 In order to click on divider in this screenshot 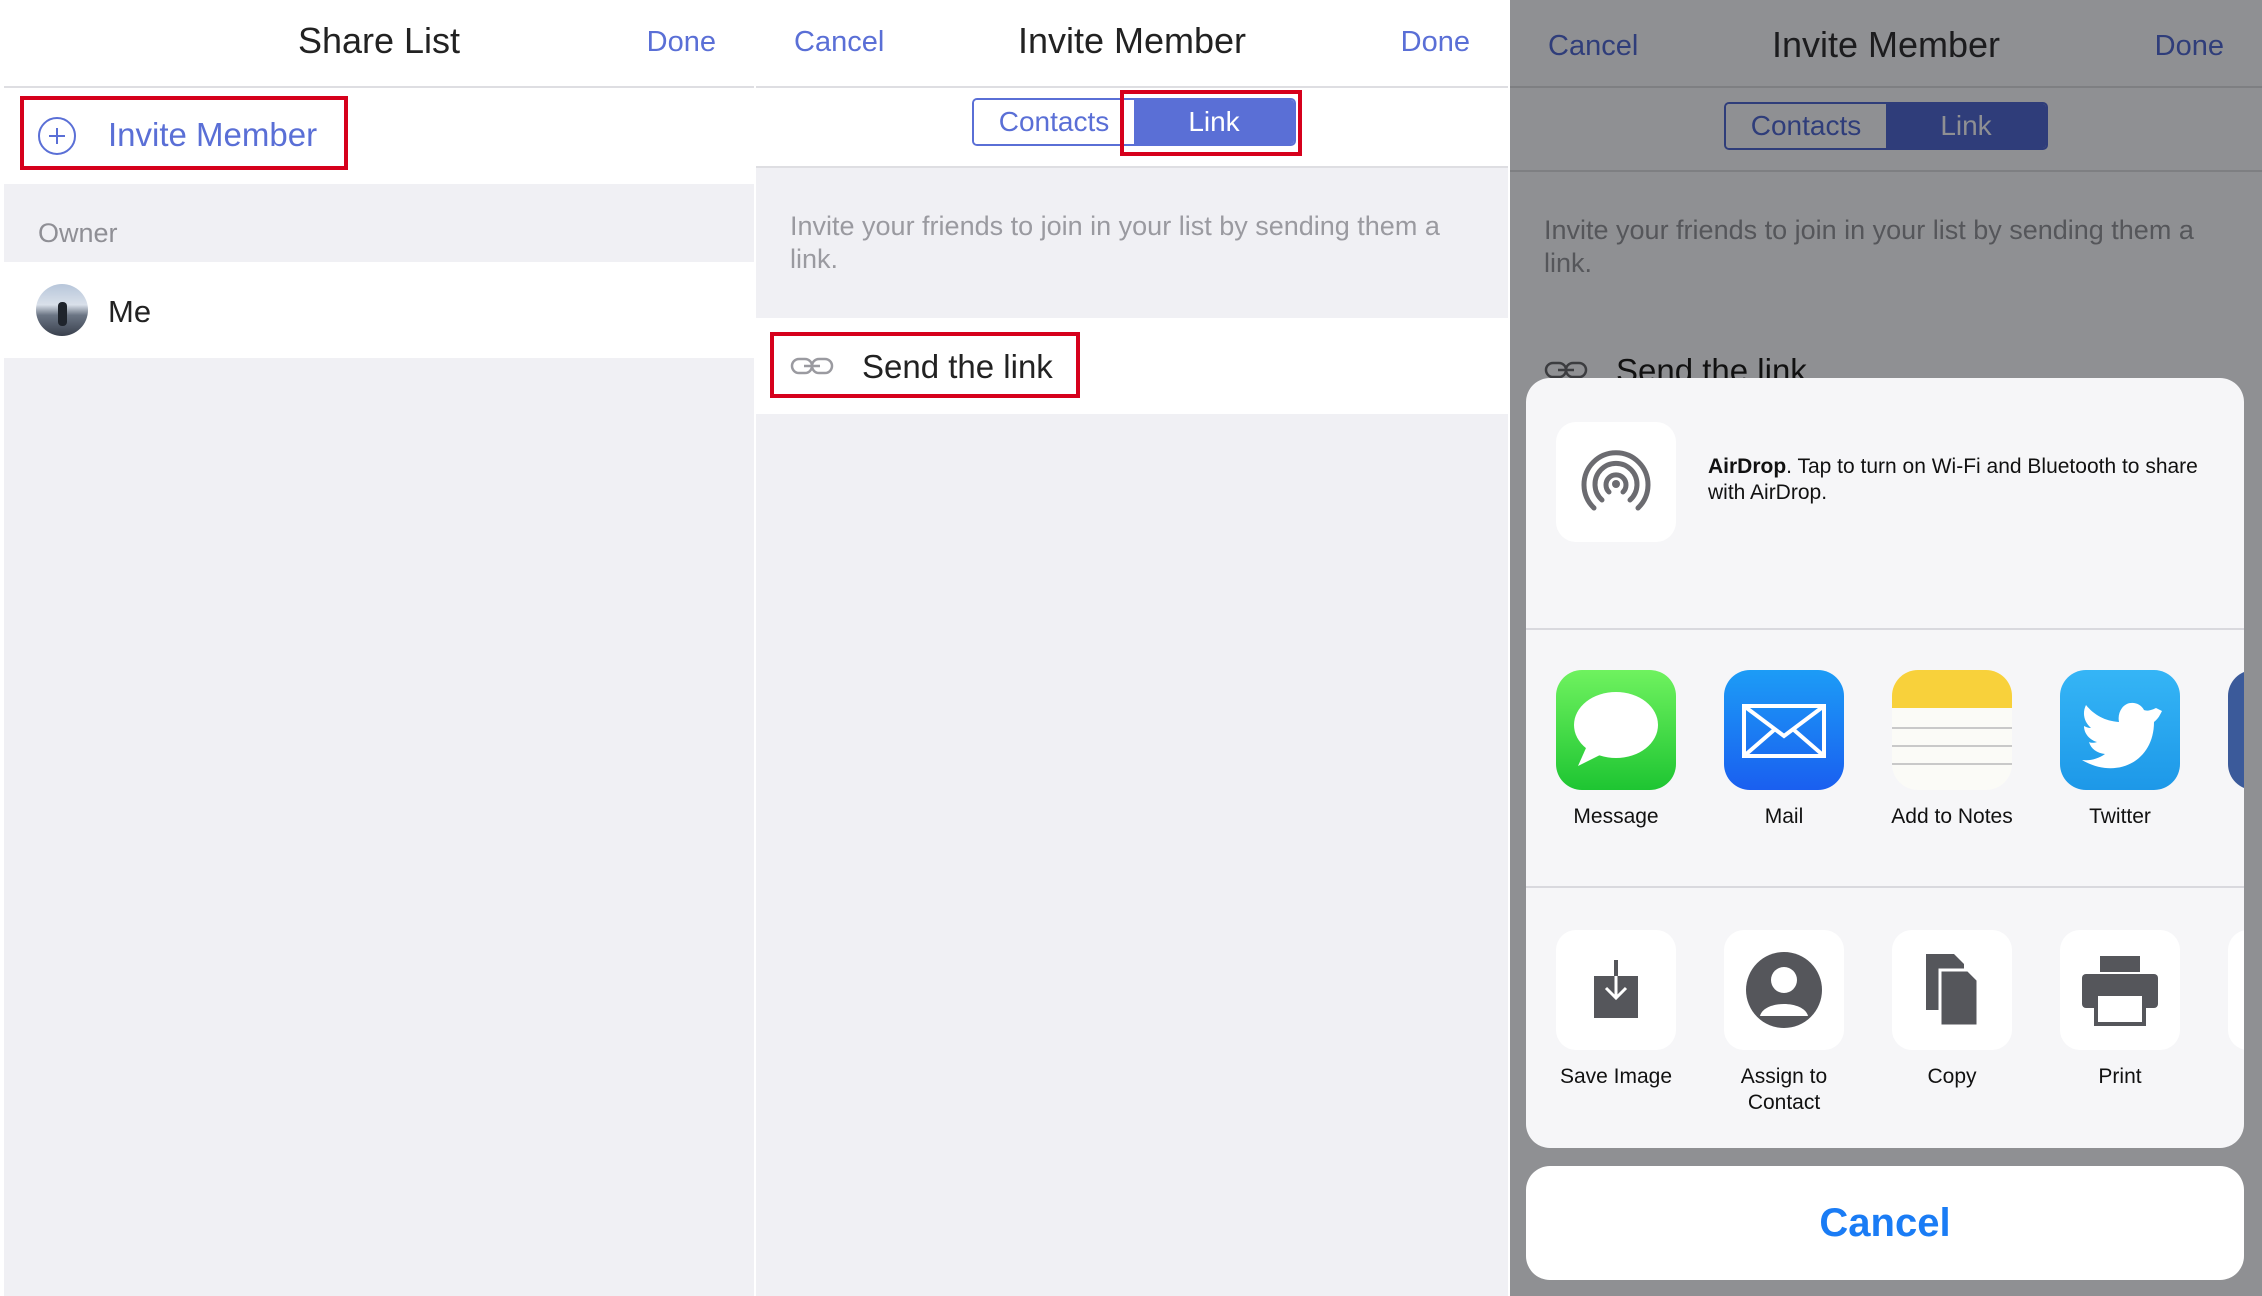, I will do `click(1885, 887)`.